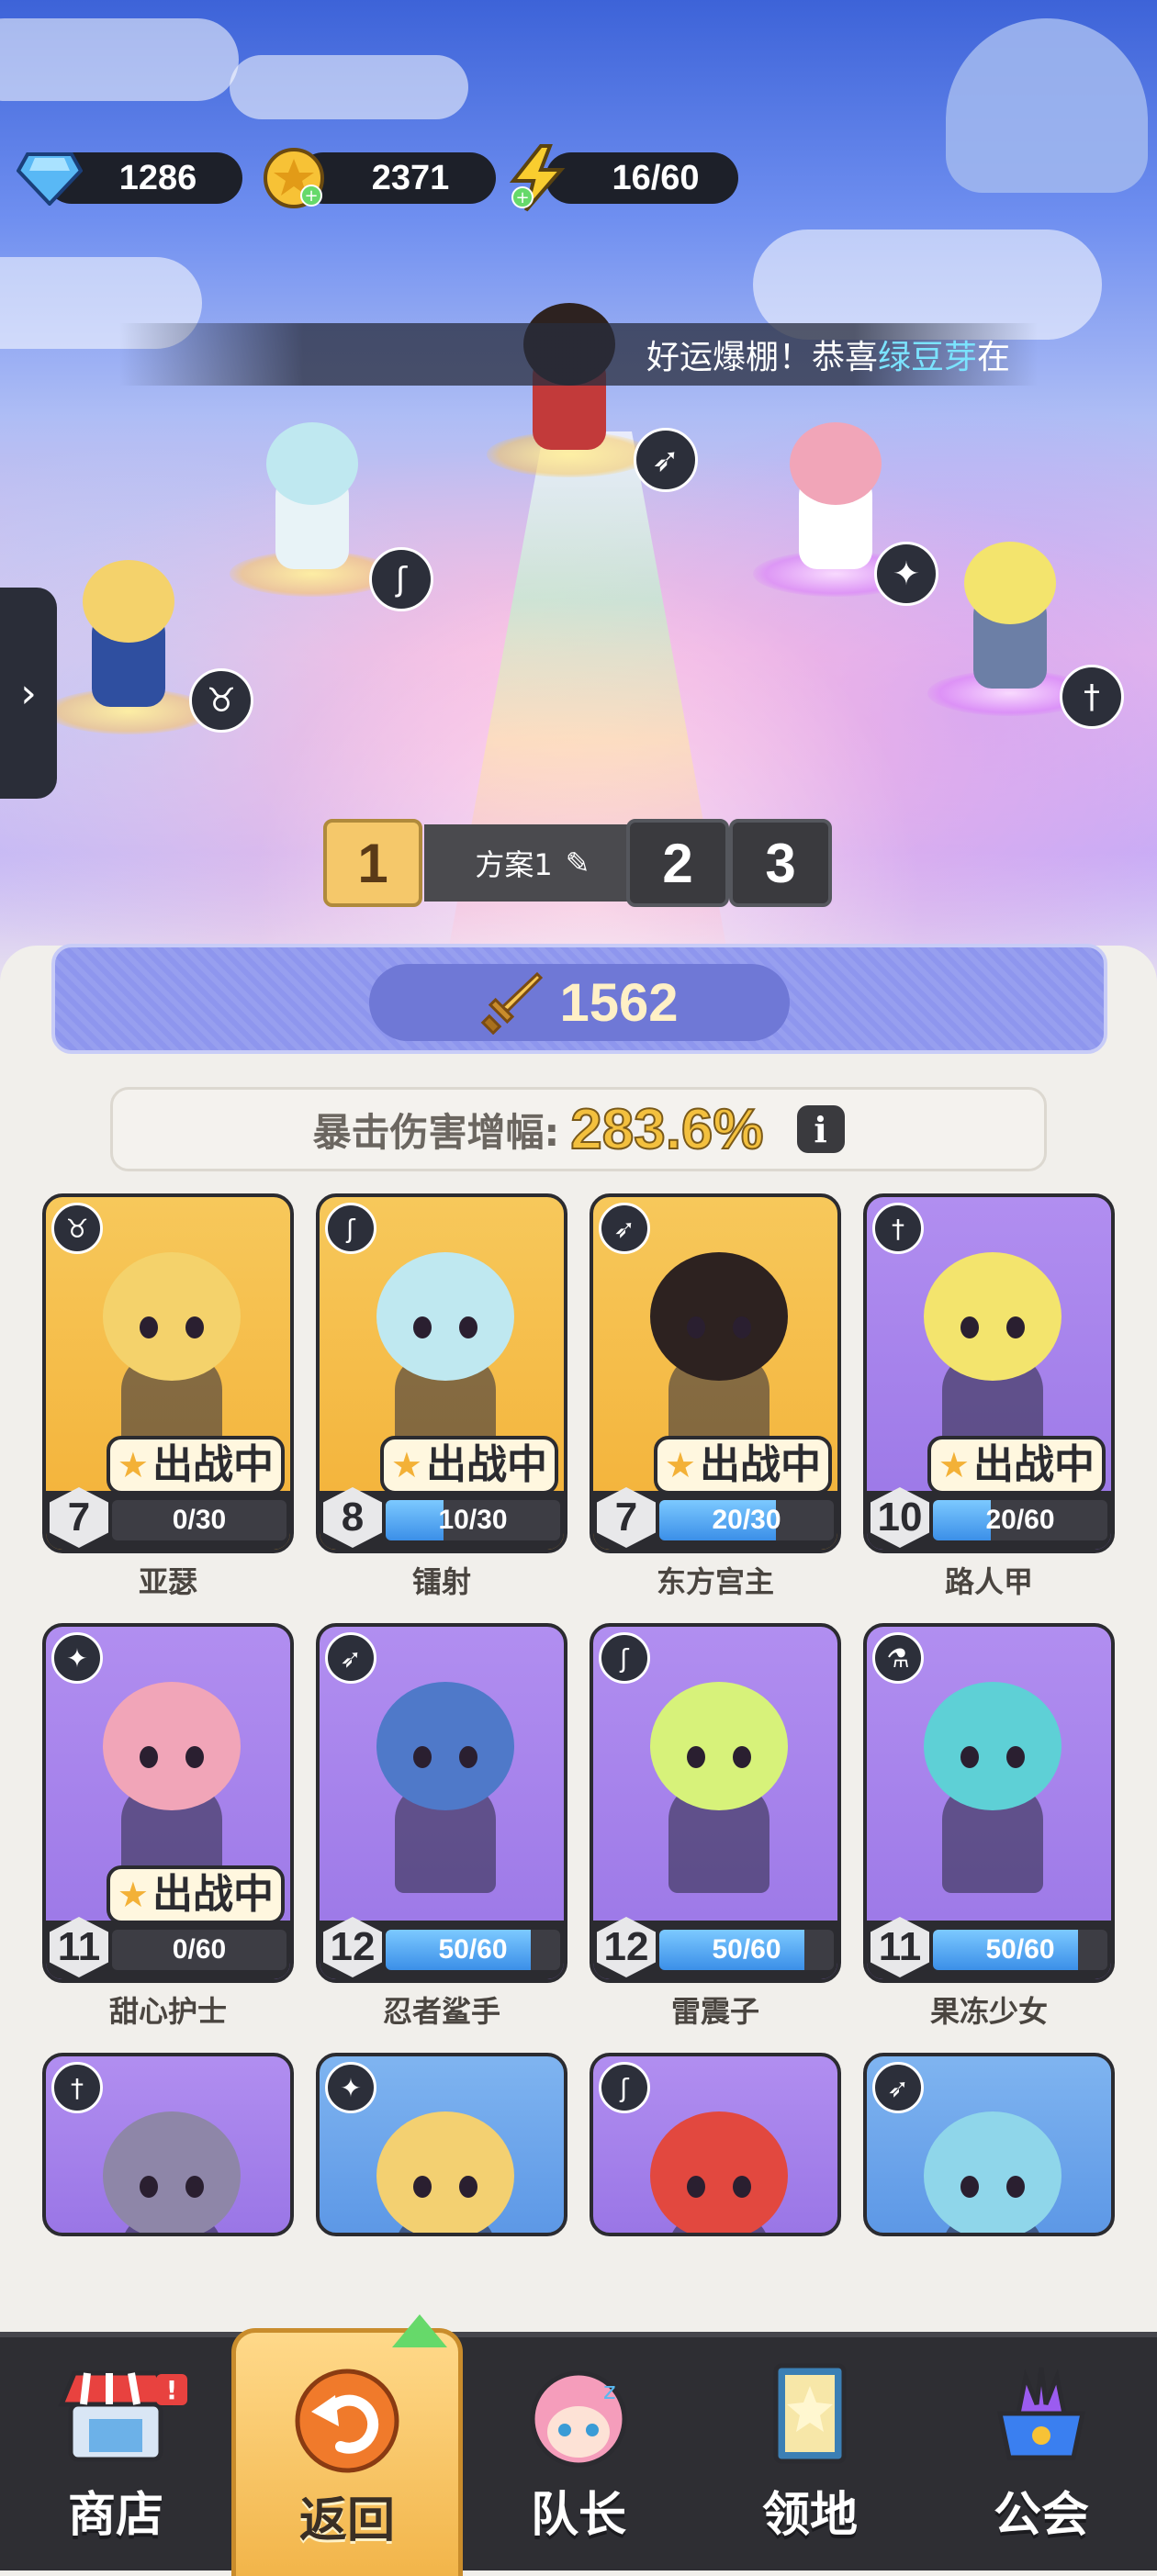 The height and width of the screenshot is (2576, 1157). What do you see at coordinates (168, 1948) in the screenshot?
I see `level-bar: 0/60 11` at bounding box center [168, 1948].